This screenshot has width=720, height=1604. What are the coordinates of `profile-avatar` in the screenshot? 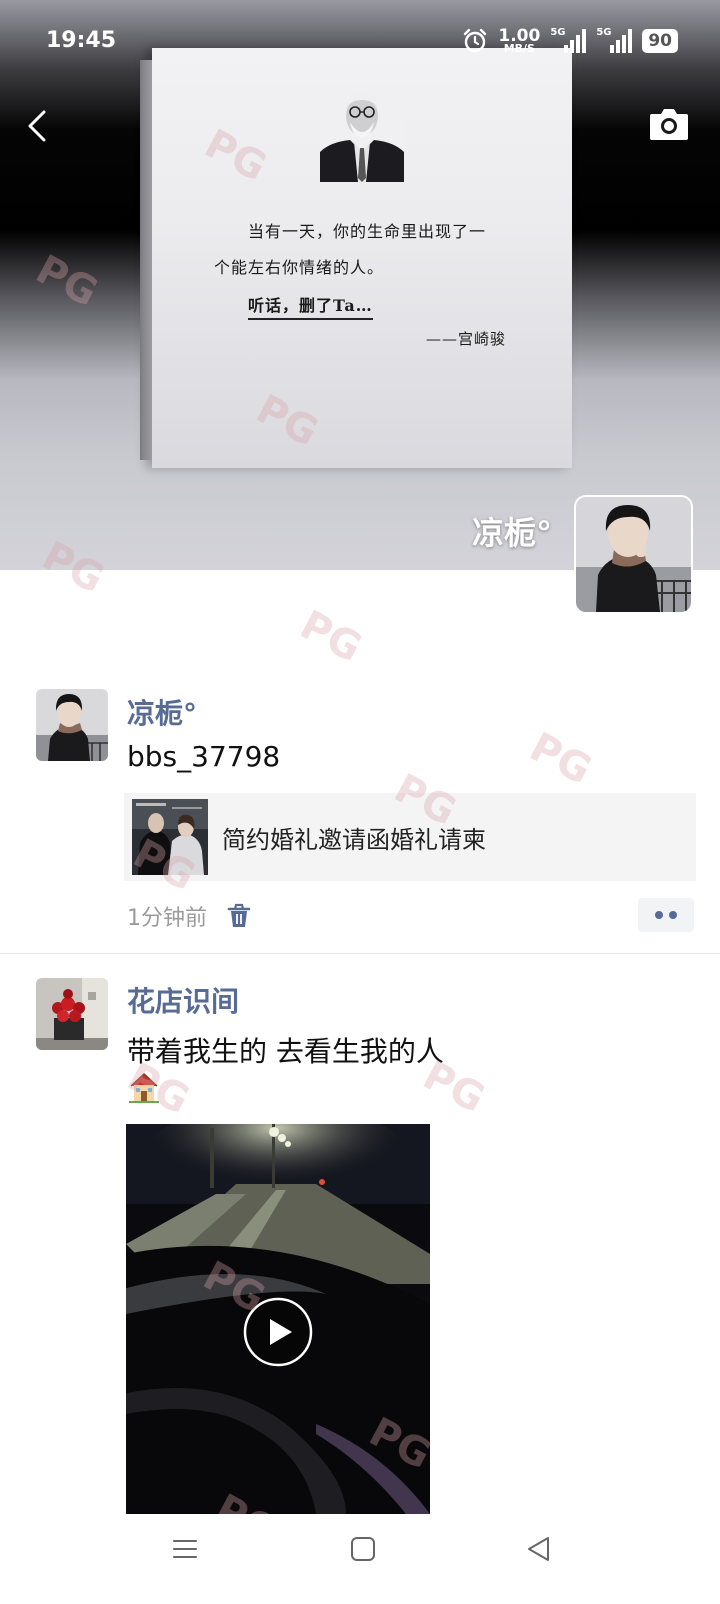 It's located at (633, 554).